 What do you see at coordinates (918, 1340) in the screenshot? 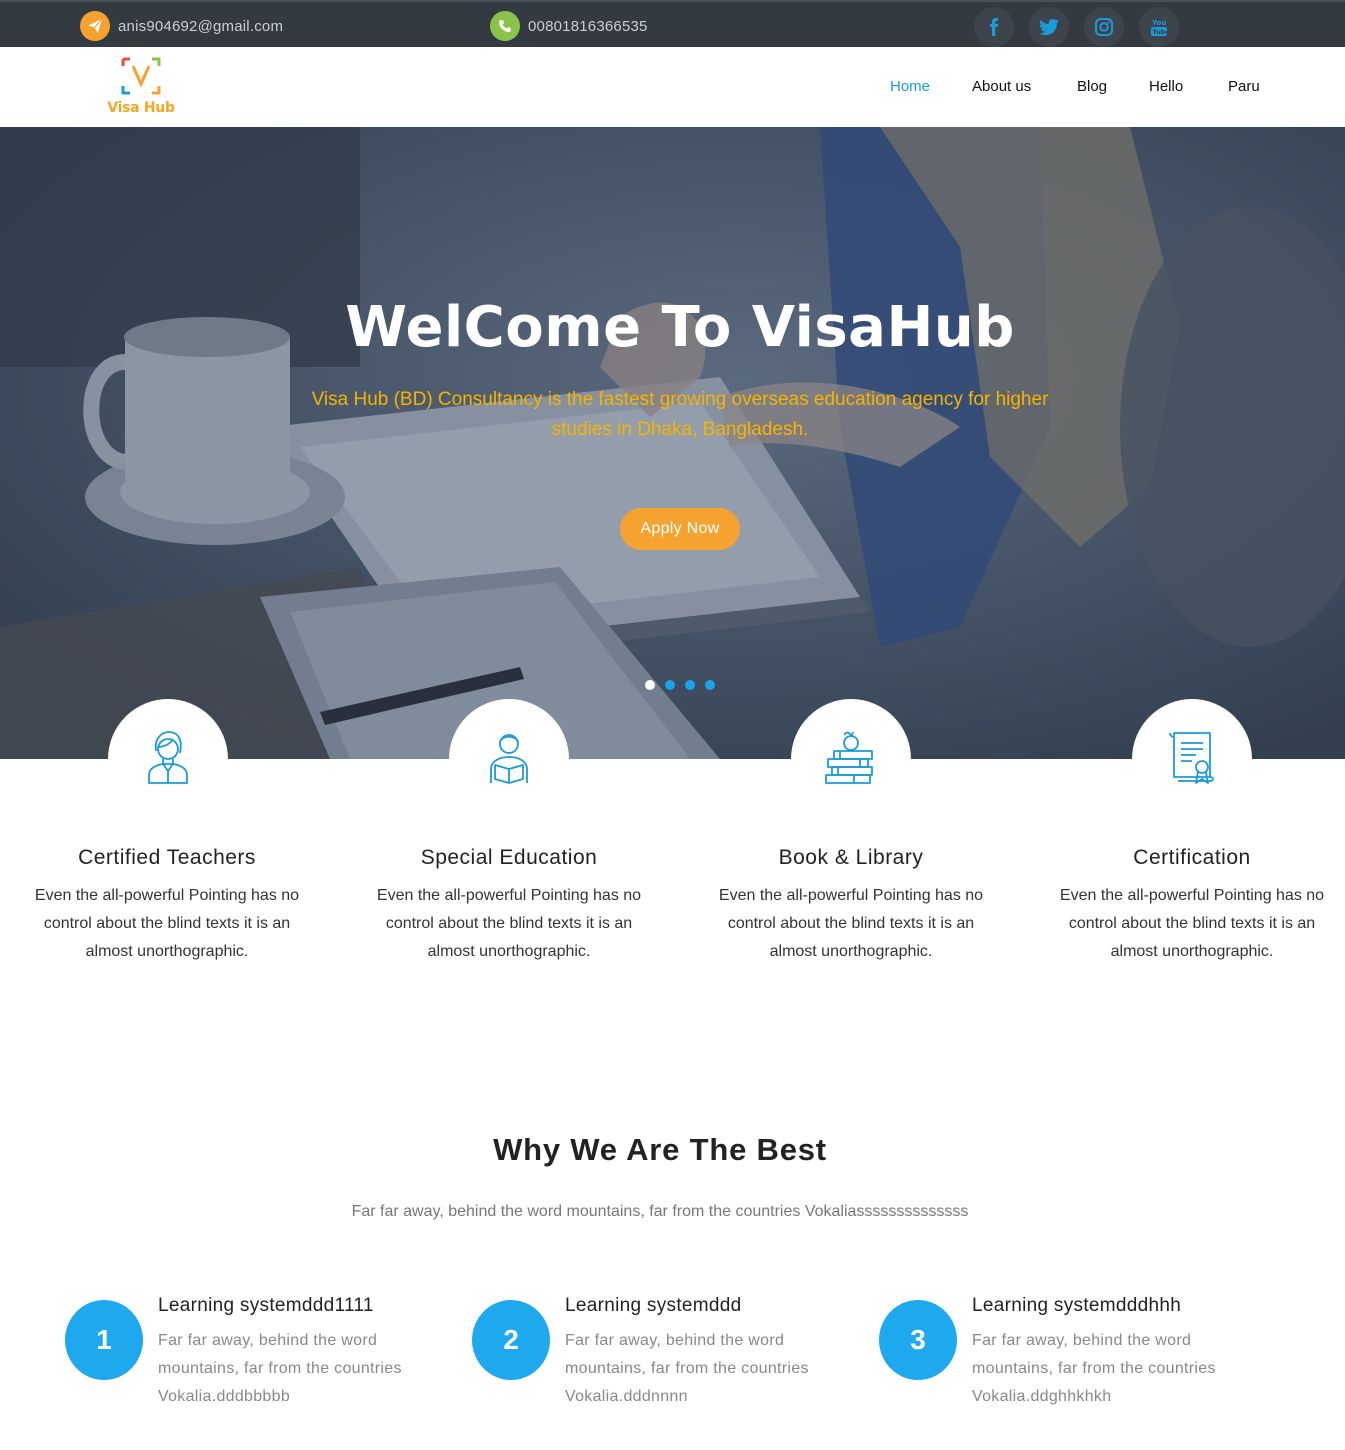
I see `step-number-badge: 3` at bounding box center [918, 1340].